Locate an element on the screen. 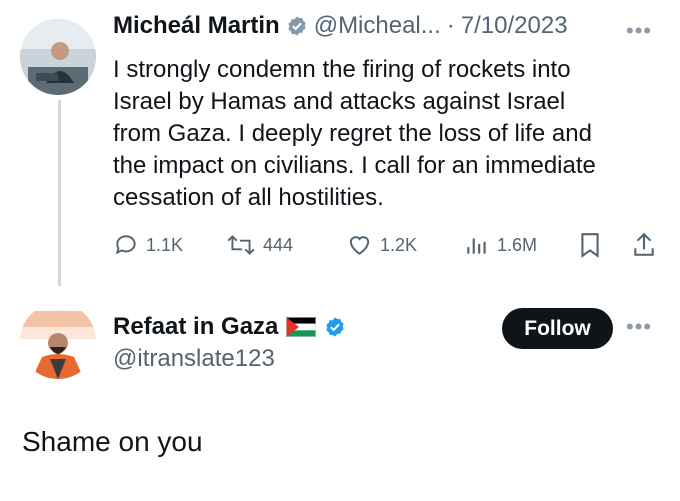 The height and width of the screenshot is (501, 680). share-icon is located at coordinates (644, 244).